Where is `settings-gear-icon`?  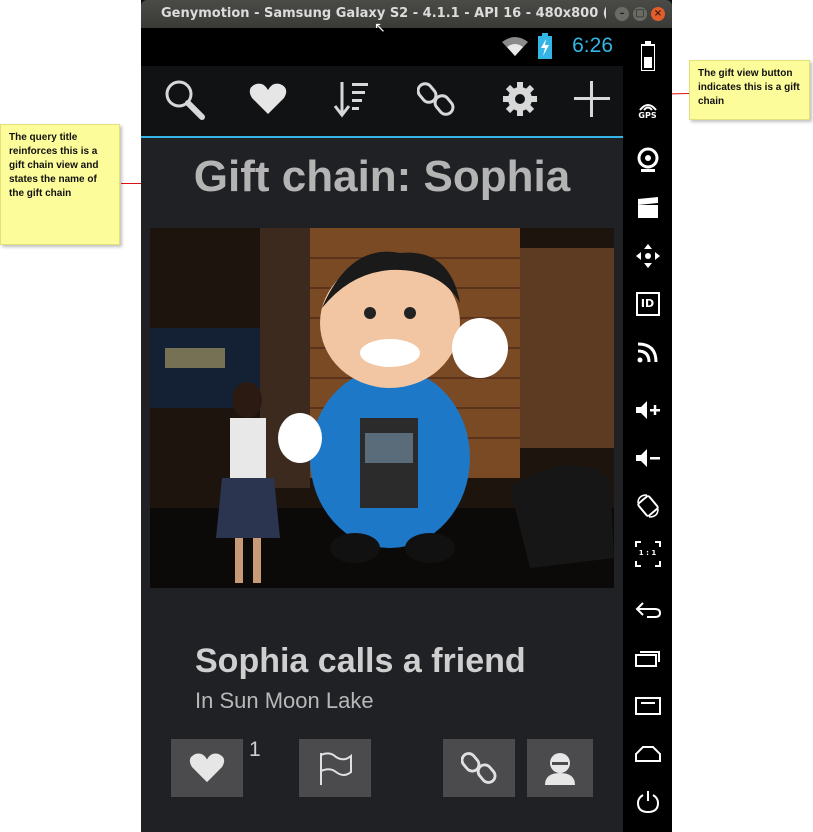 settings-gear-icon is located at coordinates (520, 99).